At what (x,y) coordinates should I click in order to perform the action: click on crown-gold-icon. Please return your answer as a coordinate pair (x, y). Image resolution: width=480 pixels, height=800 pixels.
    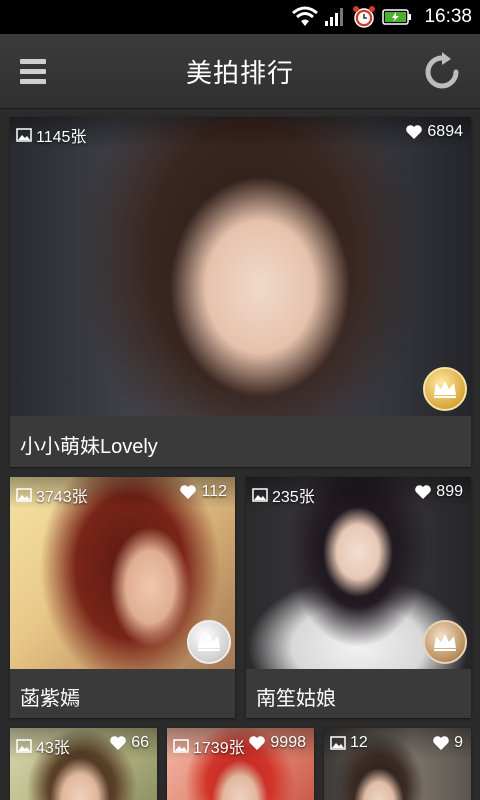
    Looking at the image, I should click on (445, 389).